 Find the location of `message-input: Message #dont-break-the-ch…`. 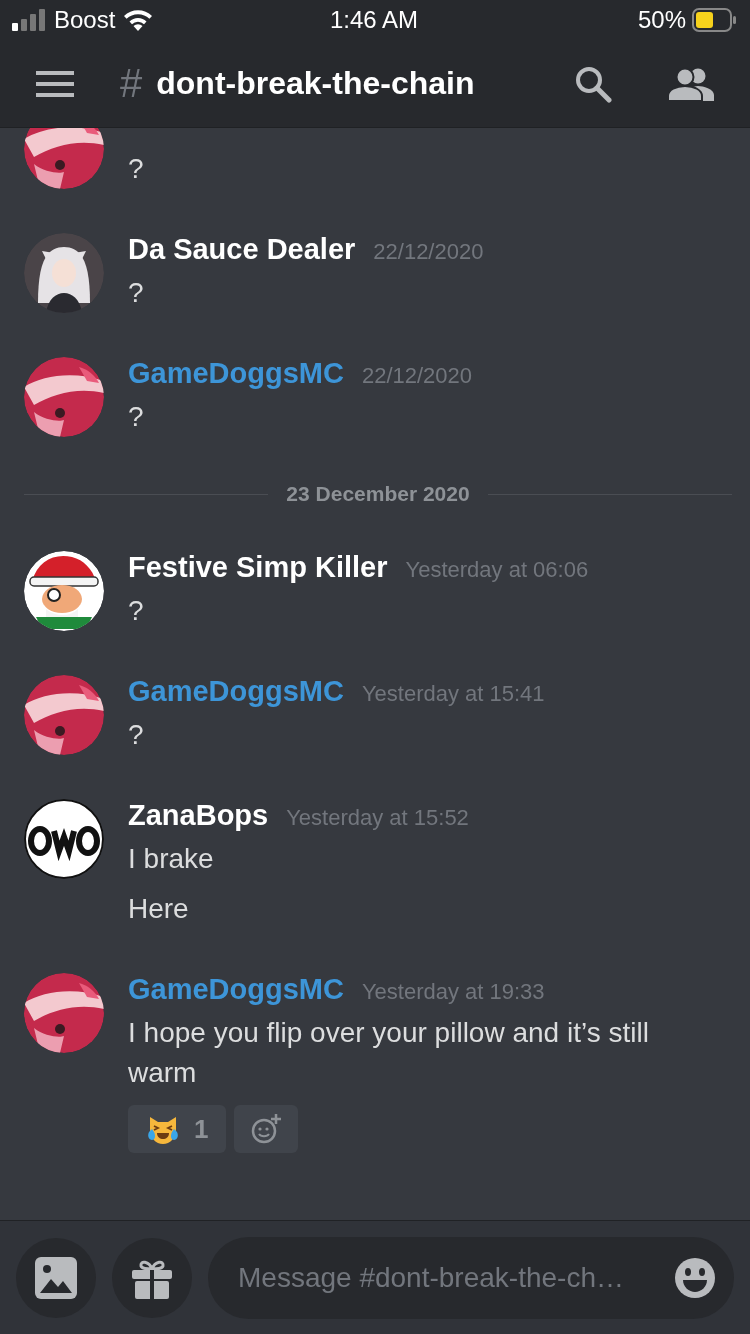

message-input: Message #dont-break-the-ch… is located at coordinates (455, 1277).